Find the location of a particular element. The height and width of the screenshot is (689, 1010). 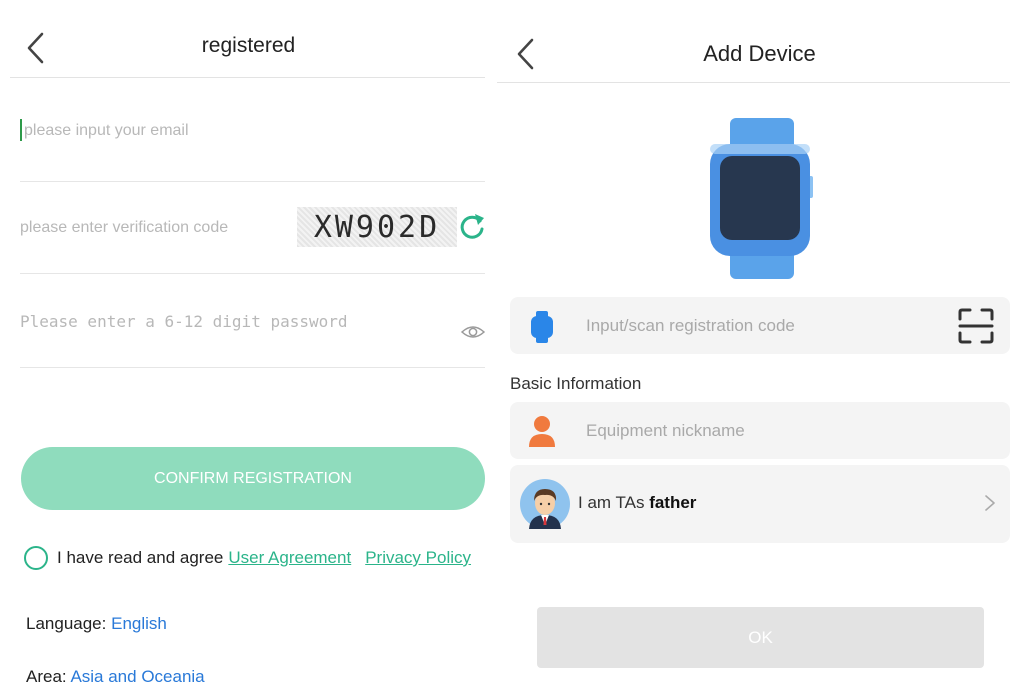

nickname-input is located at coordinates (776, 431).